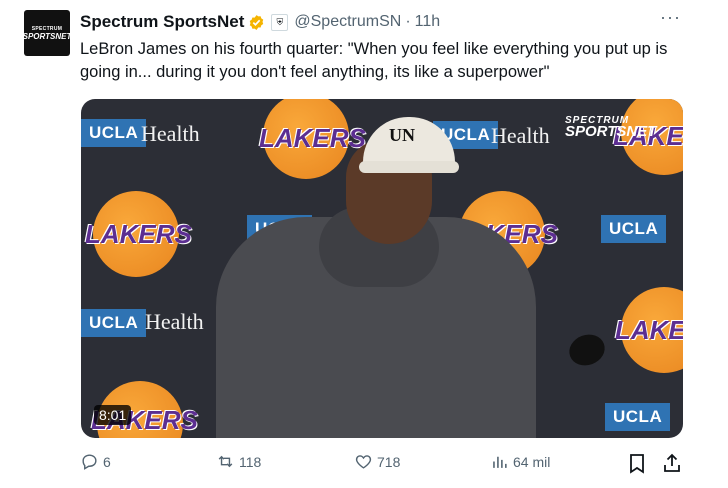  Describe the element at coordinates (611, 131) in the screenshot. I see `watermark-line2: SPORTSNET` at that location.